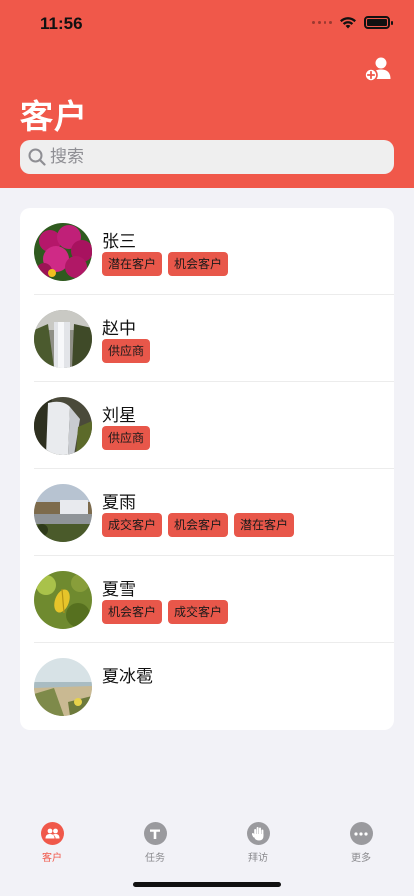 The height and width of the screenshot is (896, 414). Describe the element at coordinates (378, 22) in the screenshot. I see `battery-icon` at that location.